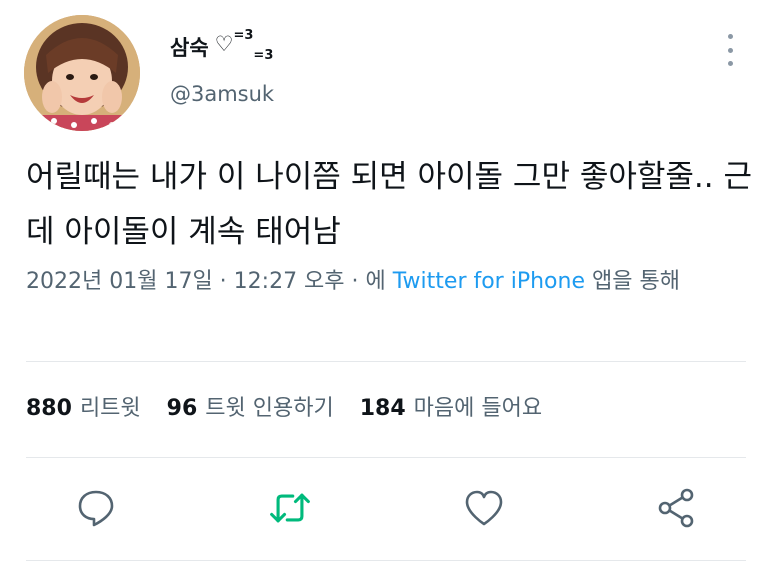 This screenshot has width=773, height=577. Describe the element at coordinates (110, 408) in the screenshot. I see `retweets-label: 리트윗` at that location.